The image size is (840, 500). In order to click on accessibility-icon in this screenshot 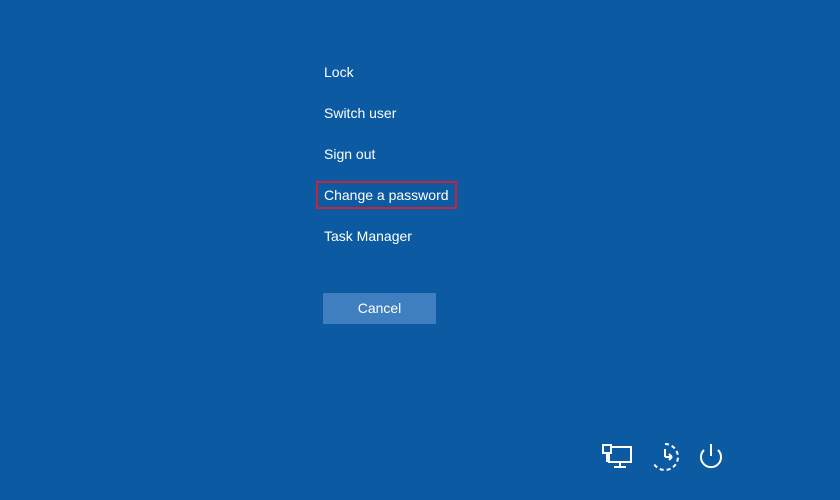, I will do `click(665, 457)`.